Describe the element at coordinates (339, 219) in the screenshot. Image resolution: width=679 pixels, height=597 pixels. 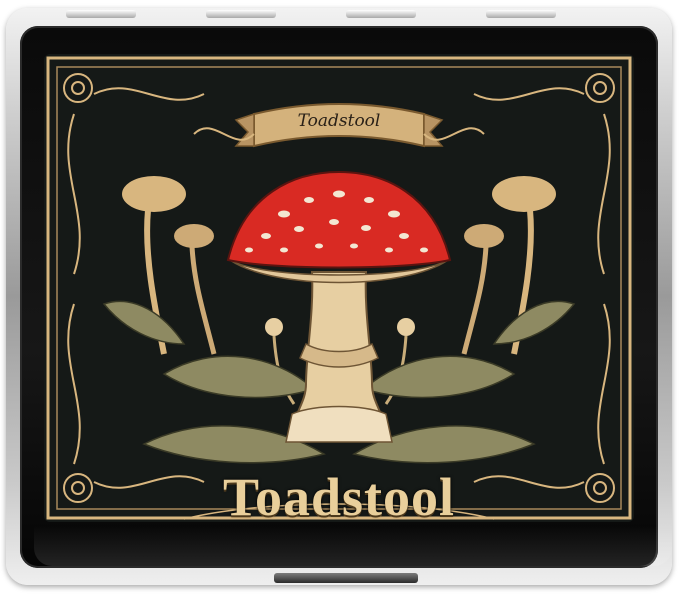
I see `mushroom-cap` at that location.